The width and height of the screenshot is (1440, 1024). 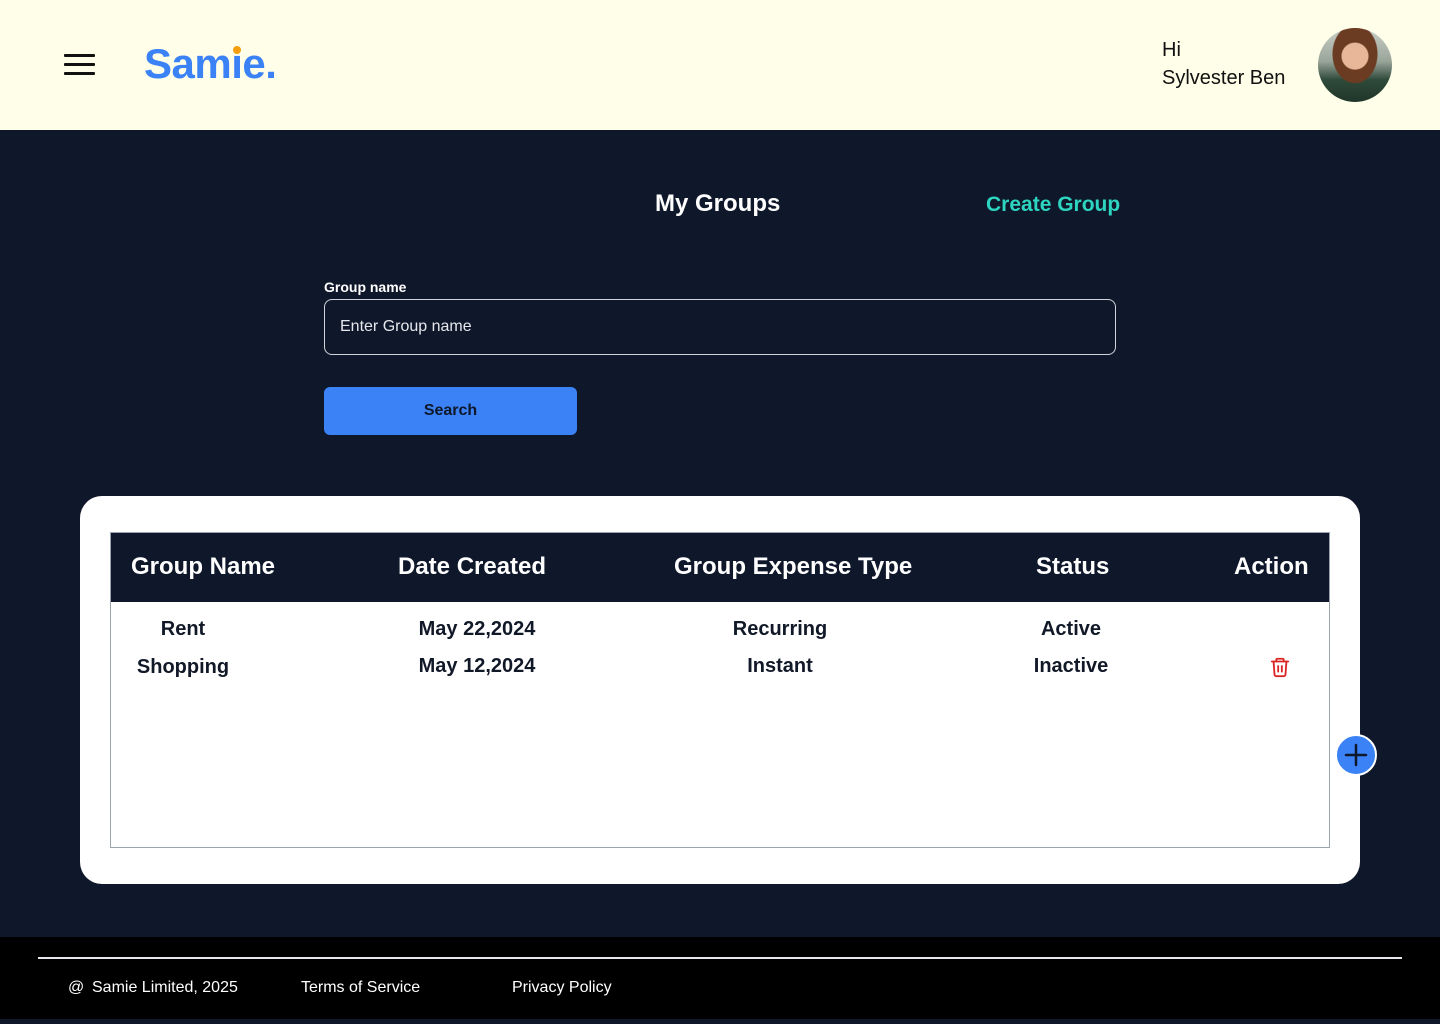 I want to click on hamburger-menu-icon, so click(x=80, y=66).